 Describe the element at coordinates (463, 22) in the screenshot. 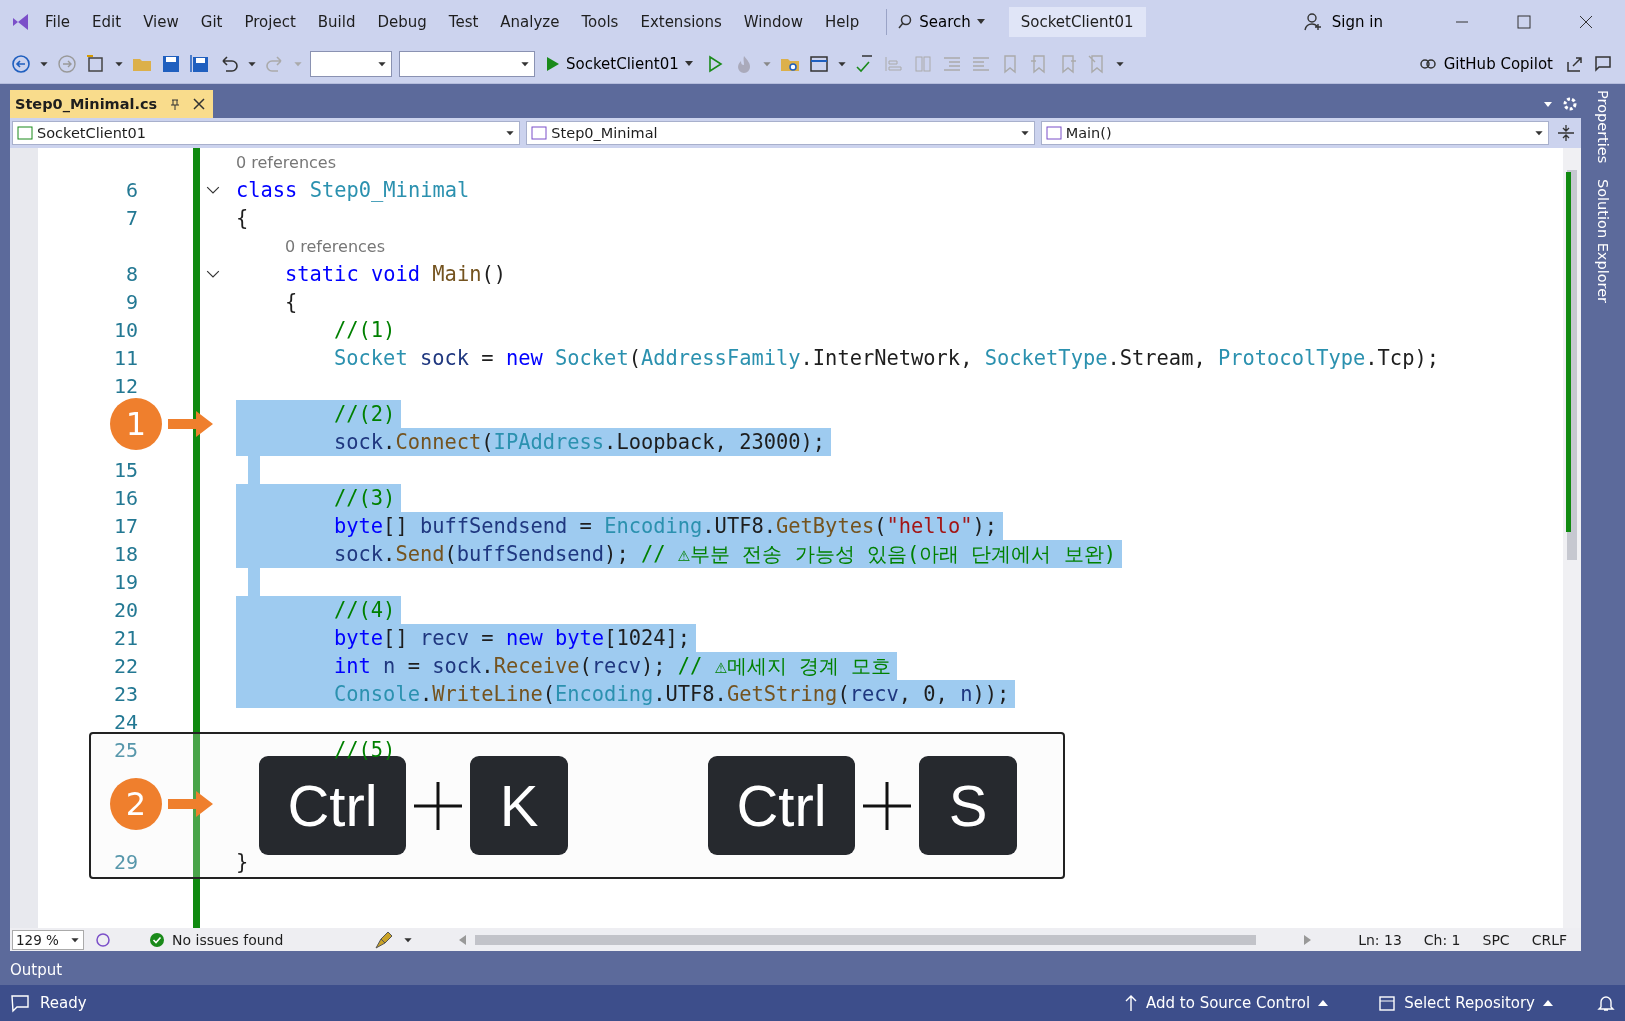

I see `menu-item: Test` at that location.